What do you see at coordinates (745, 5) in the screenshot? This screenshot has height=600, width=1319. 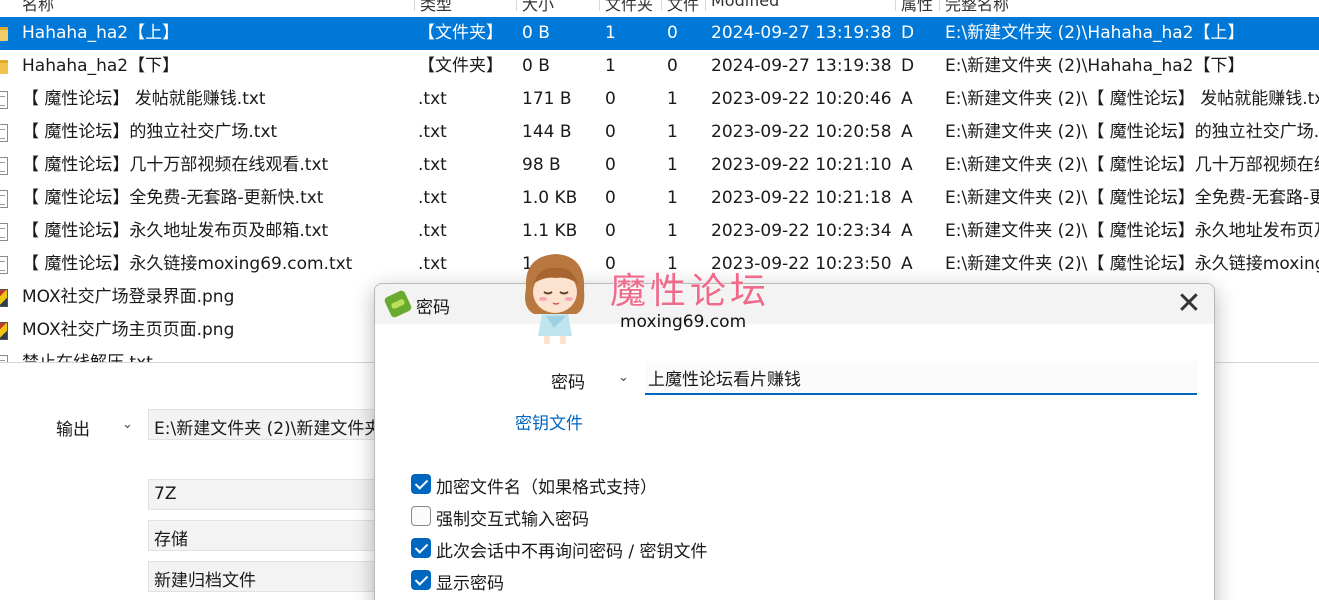 I see `col-modified: Modified` at bounding box center [745, 5].